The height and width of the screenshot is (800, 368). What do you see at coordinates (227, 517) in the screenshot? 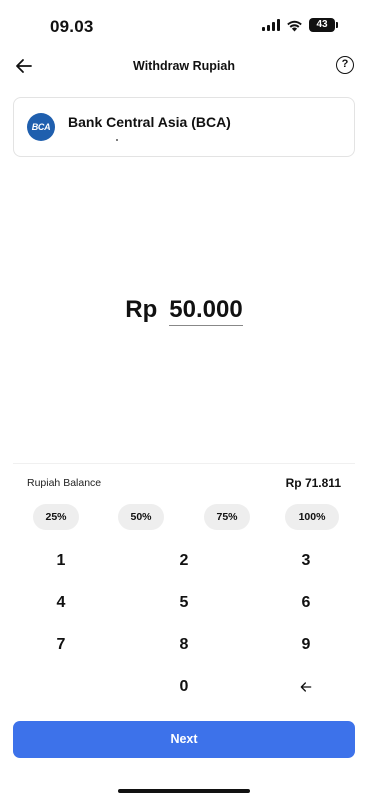
I see `percent-75-button: 75%` at bounding box center [227, 517].